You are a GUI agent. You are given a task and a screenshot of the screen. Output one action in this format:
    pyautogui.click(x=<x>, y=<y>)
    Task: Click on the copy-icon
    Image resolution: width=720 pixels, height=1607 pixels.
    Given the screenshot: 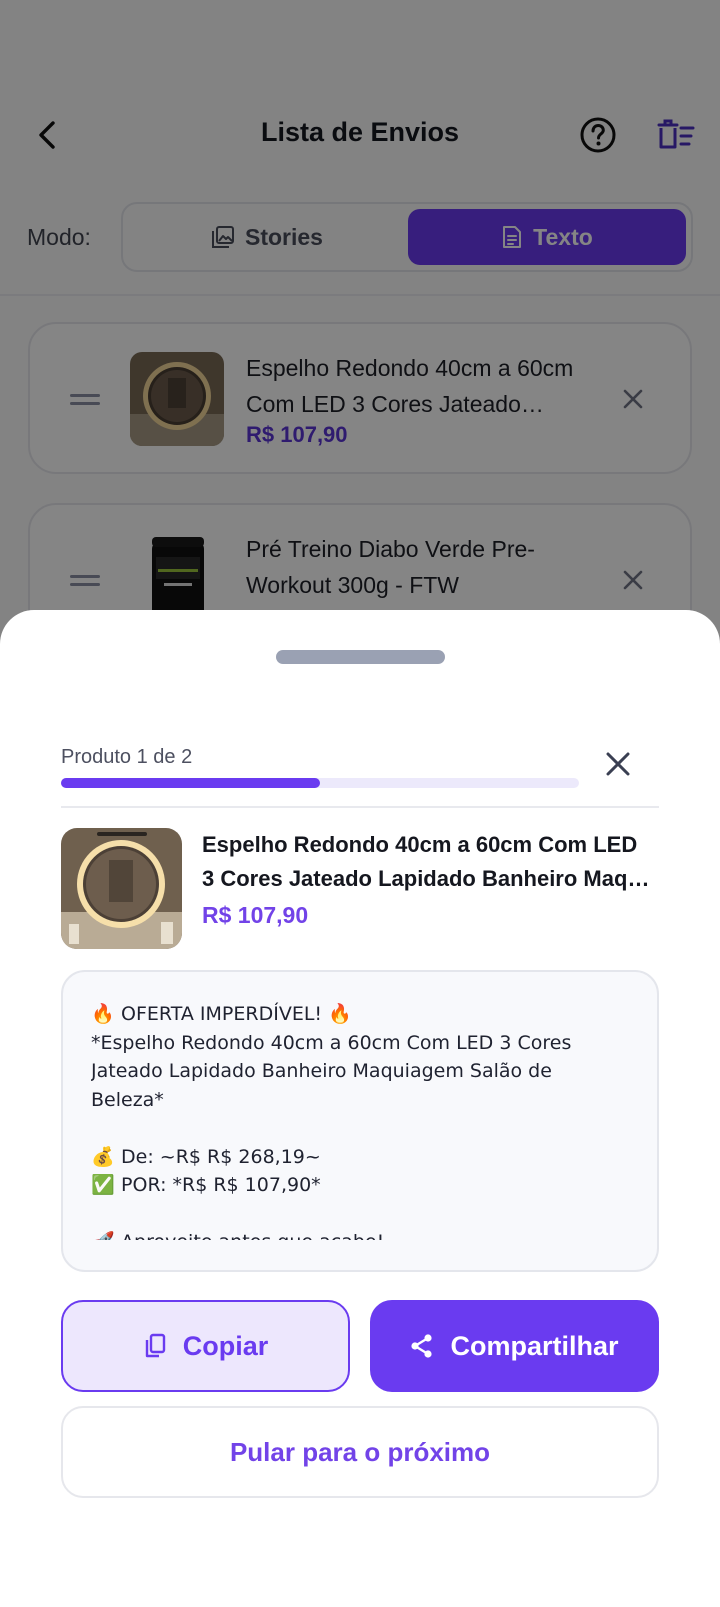 What is the action you would take?
    pyautogui.click(x=155, y=1345)
    